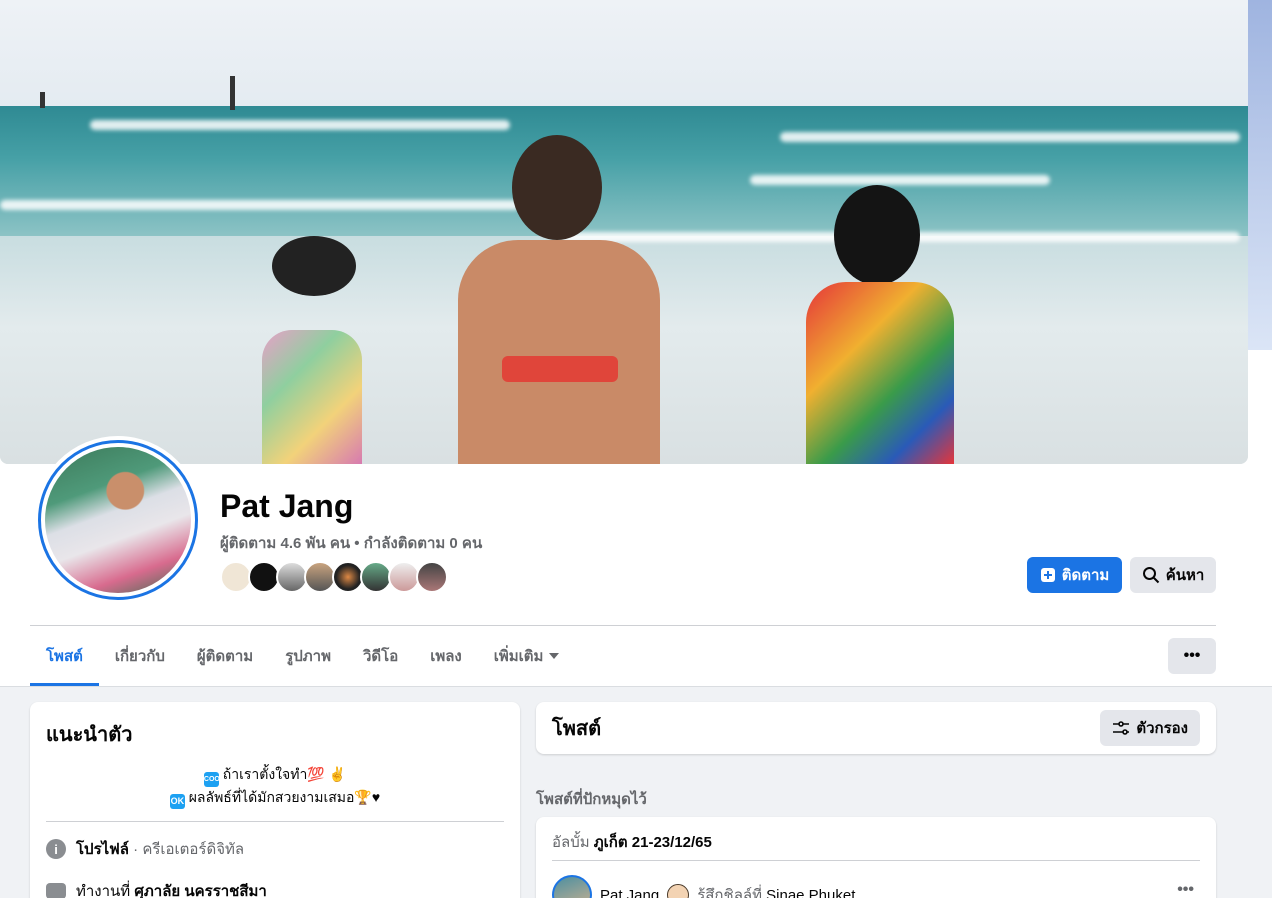 The width and height of the screenshot is (1272, 898). What do you see at coordinates (518, 656) in the screenshot?
I see `tab-more-label: เพิ่มเติม` at bounding box center [518, 656].